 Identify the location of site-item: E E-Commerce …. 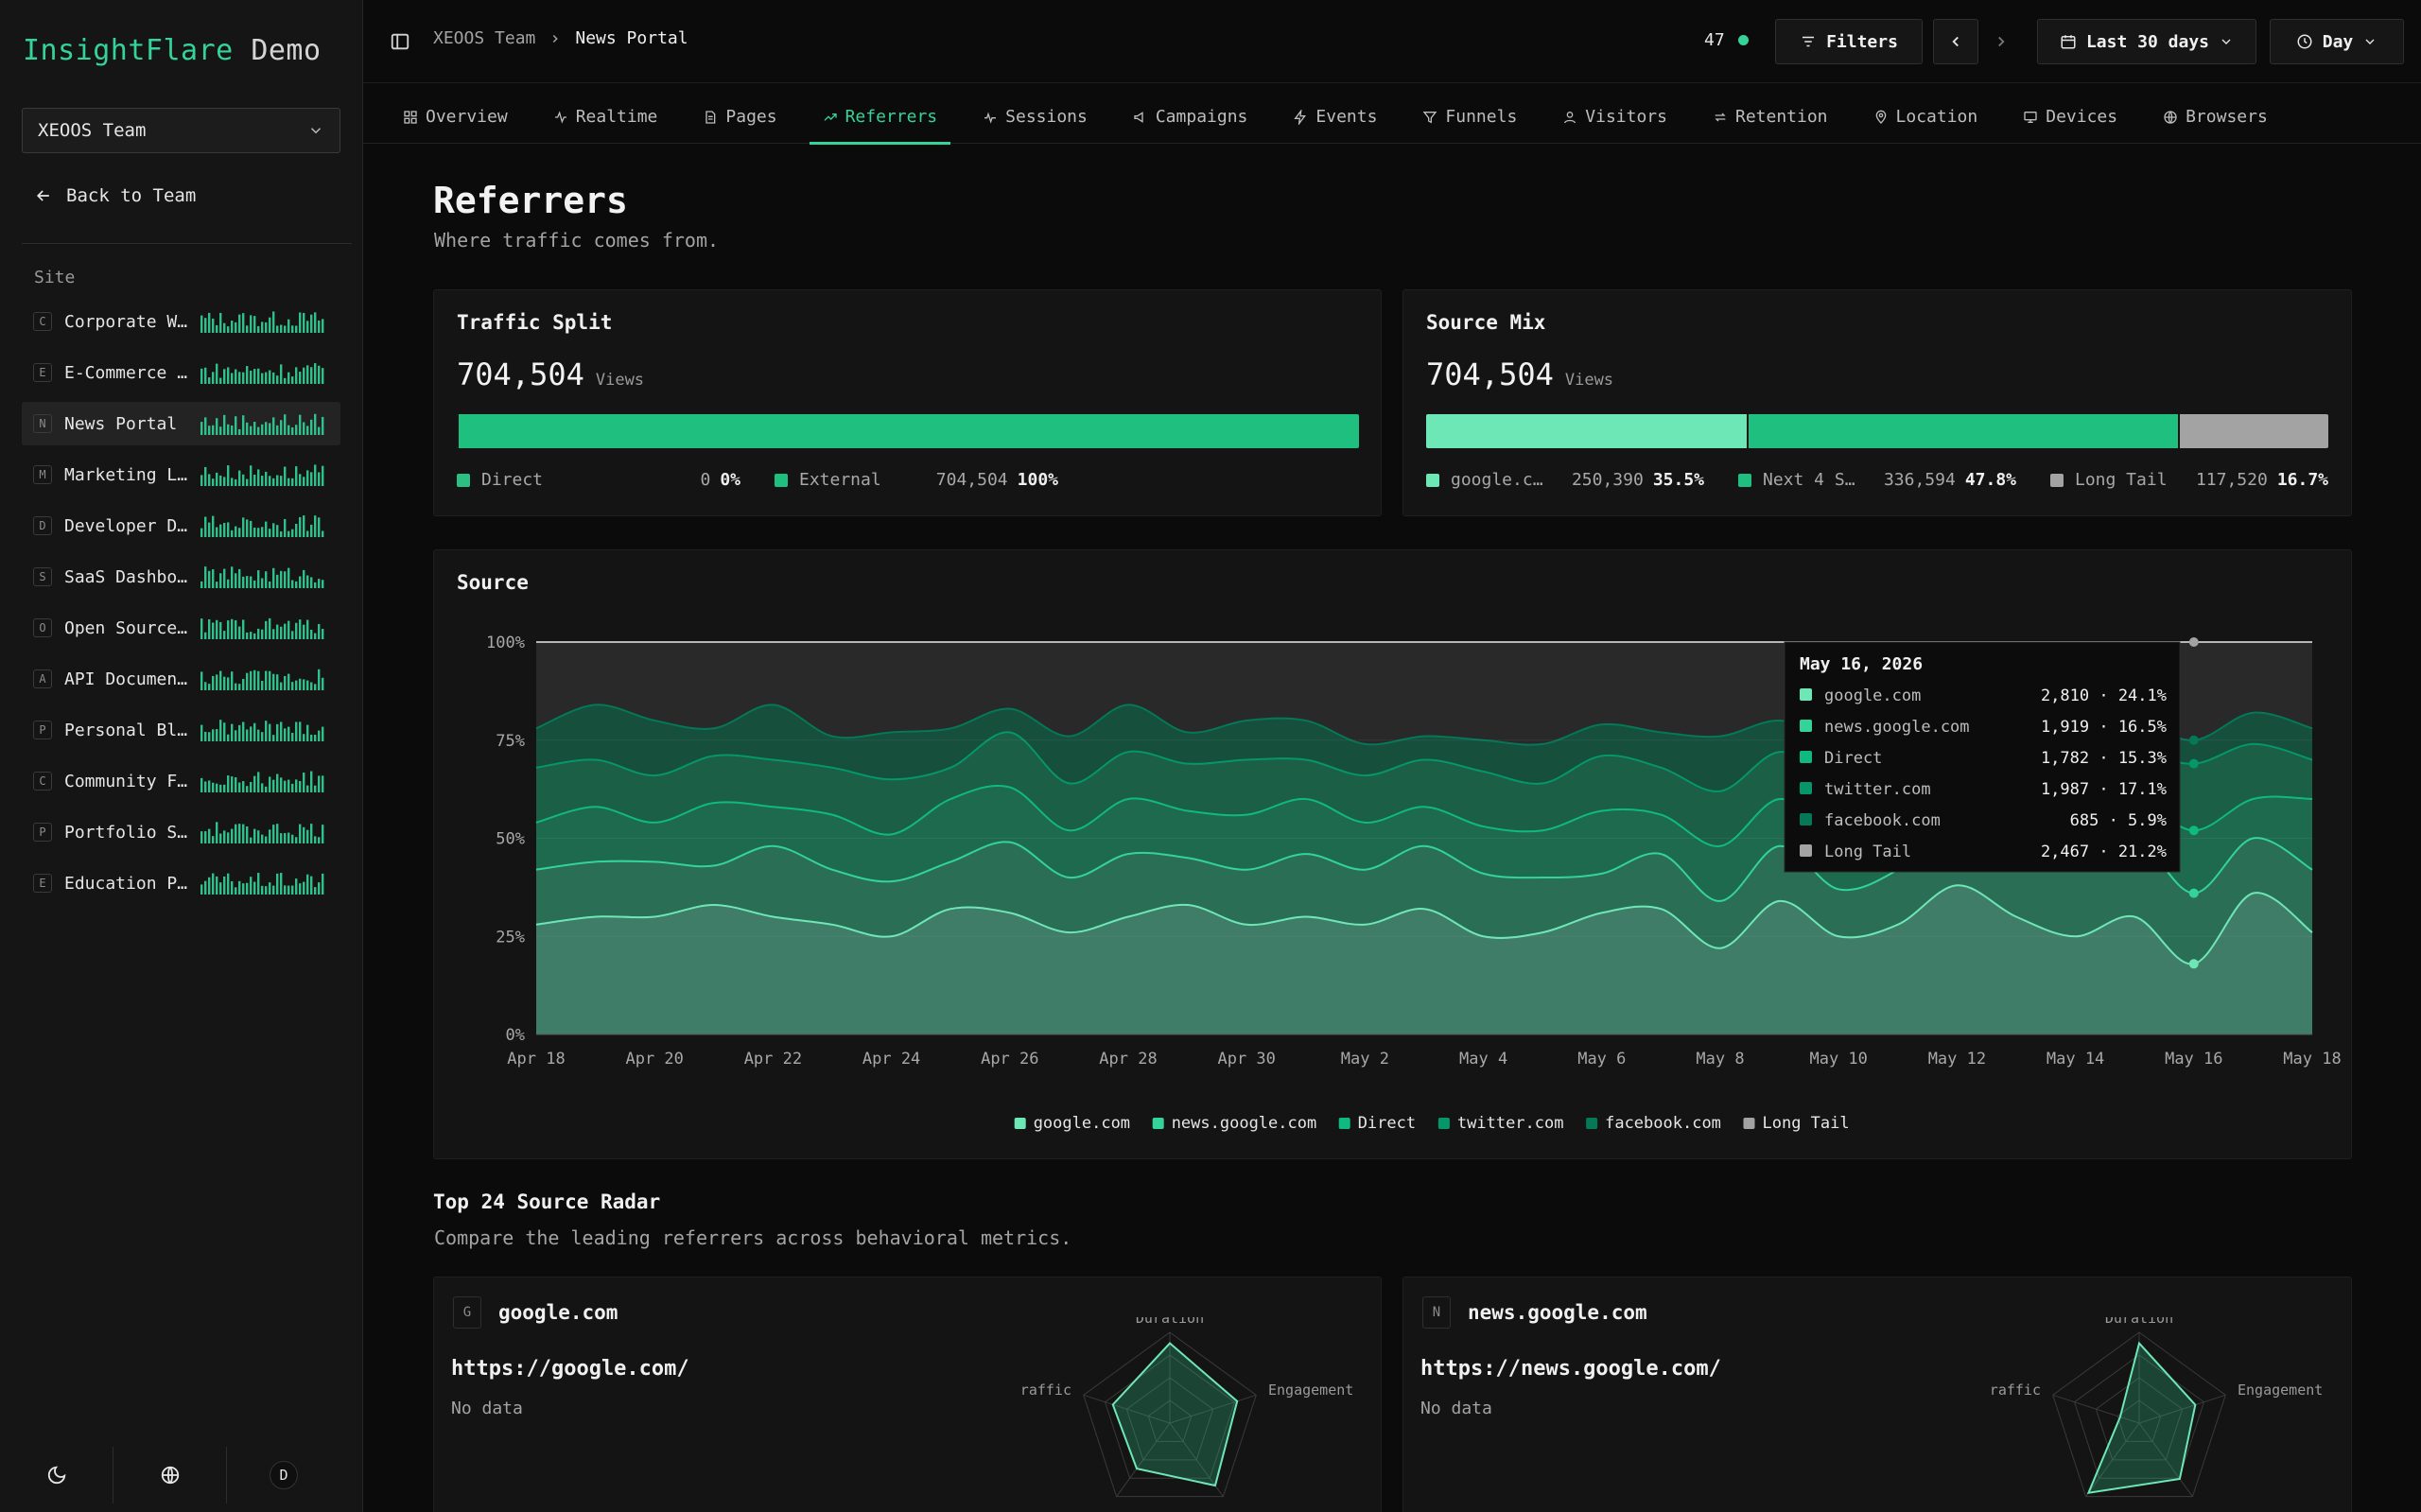
(181, 372).